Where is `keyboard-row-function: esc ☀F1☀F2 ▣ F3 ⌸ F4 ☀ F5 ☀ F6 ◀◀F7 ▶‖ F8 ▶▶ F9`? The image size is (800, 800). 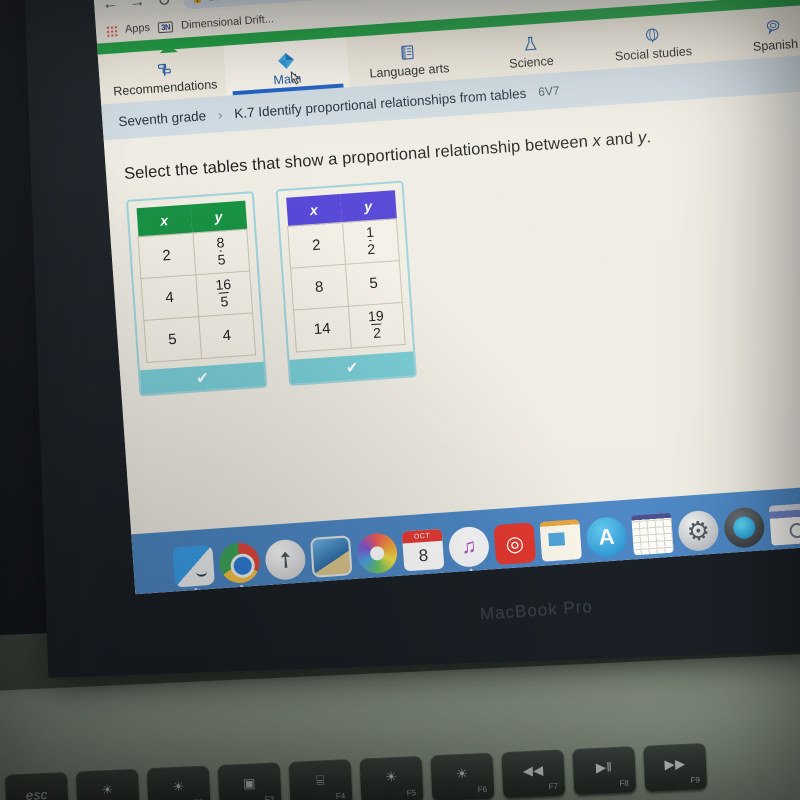
keyboard-row-function: esc ☀F1☀F2 ▣ F3 ⌸ F4 ☀ F5 ☀ F6 ◀◀F7 ▶‖ F8 ▶▶ F9 is located at coordinates (400, 767).